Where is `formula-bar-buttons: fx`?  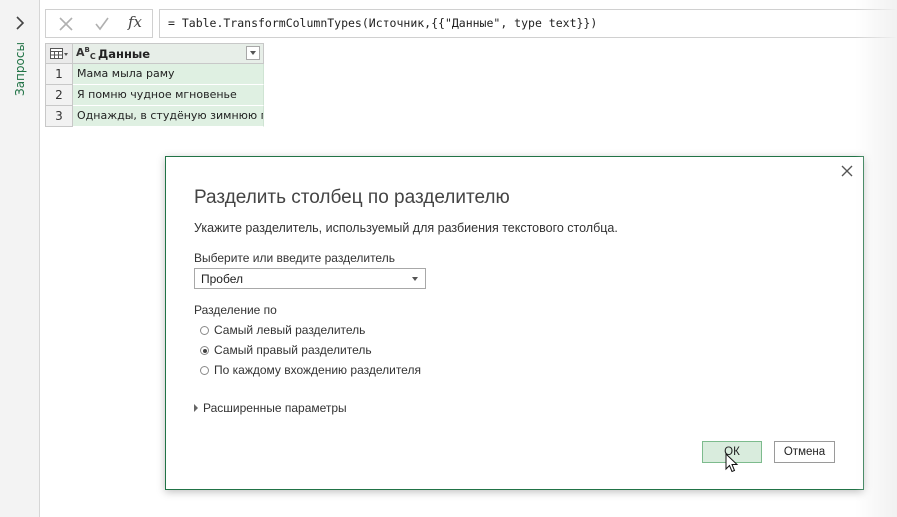 formula-bar-buttons: fx is located at coordinates (99, 23).